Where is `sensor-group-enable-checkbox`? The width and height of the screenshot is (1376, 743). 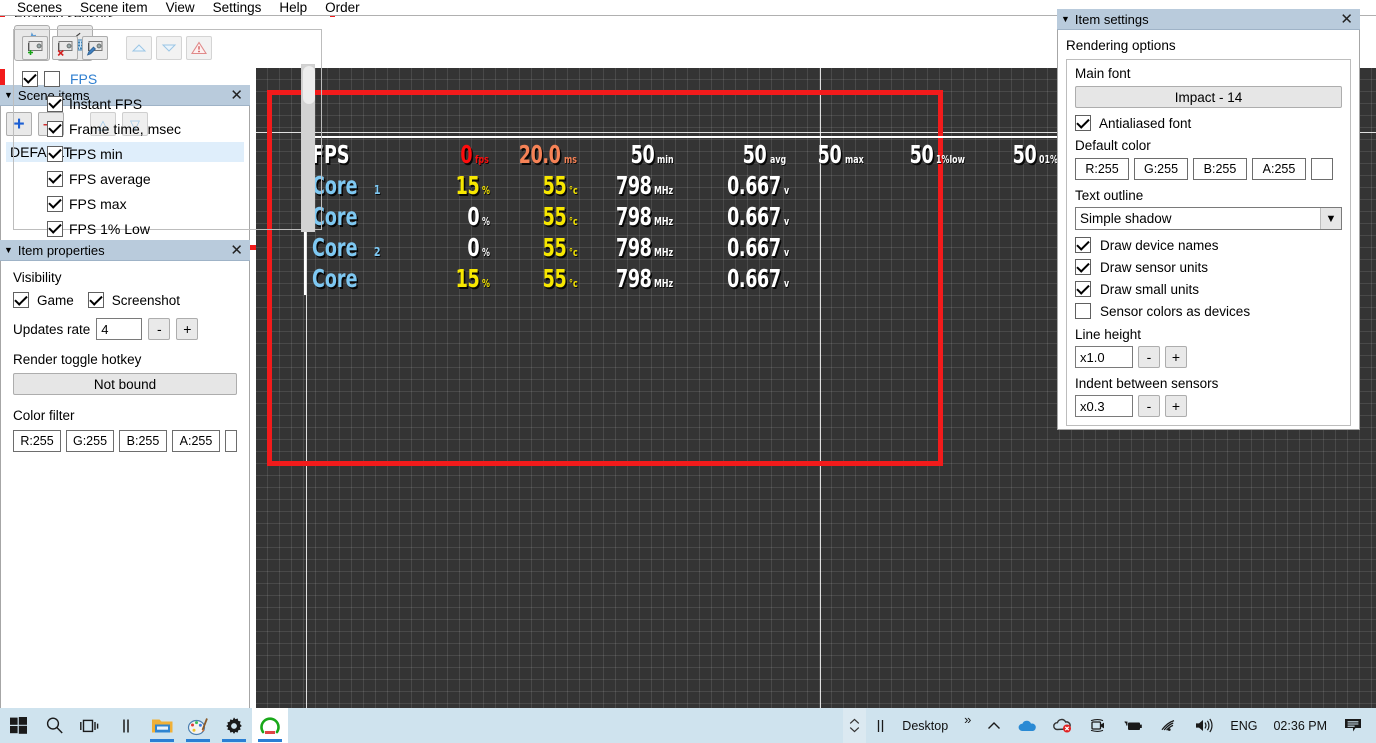
sensor-group-enable-checkbox is located at coordinates (30, 78).